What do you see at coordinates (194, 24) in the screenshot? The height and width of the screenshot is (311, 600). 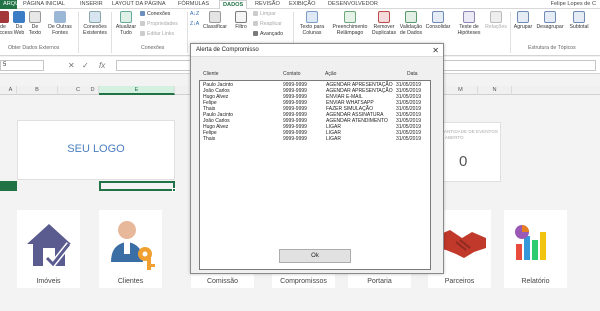 I see `sort-z-a-button: Z↓A` at bounding box center [194, 24].